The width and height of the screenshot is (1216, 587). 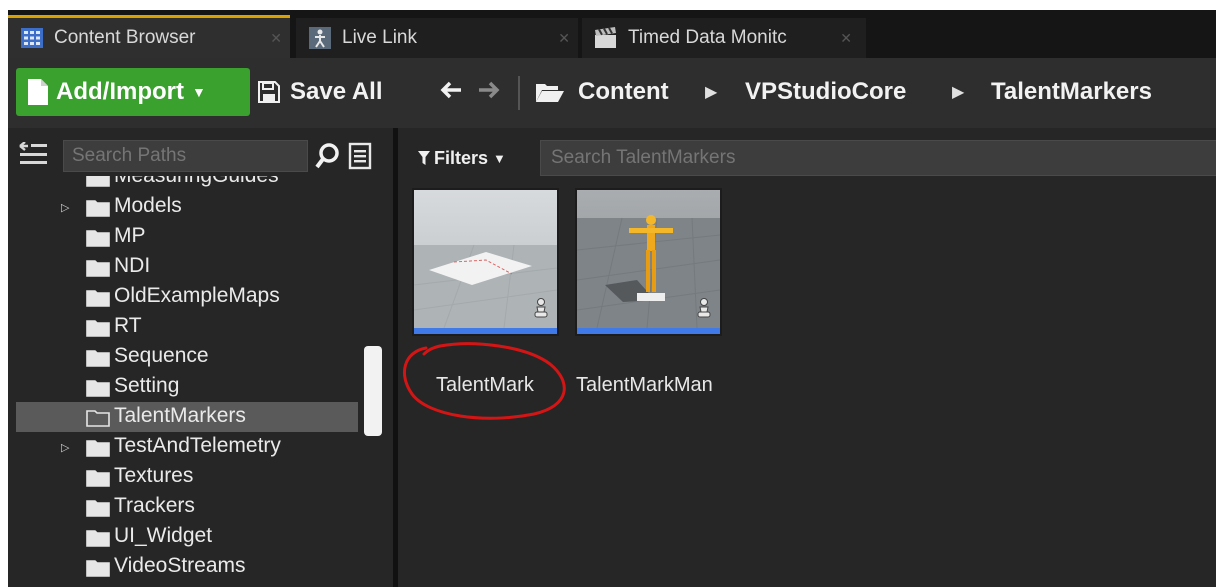 I want to click on asset-name-label: TalentMarkMan, so click(x=644, y=385).